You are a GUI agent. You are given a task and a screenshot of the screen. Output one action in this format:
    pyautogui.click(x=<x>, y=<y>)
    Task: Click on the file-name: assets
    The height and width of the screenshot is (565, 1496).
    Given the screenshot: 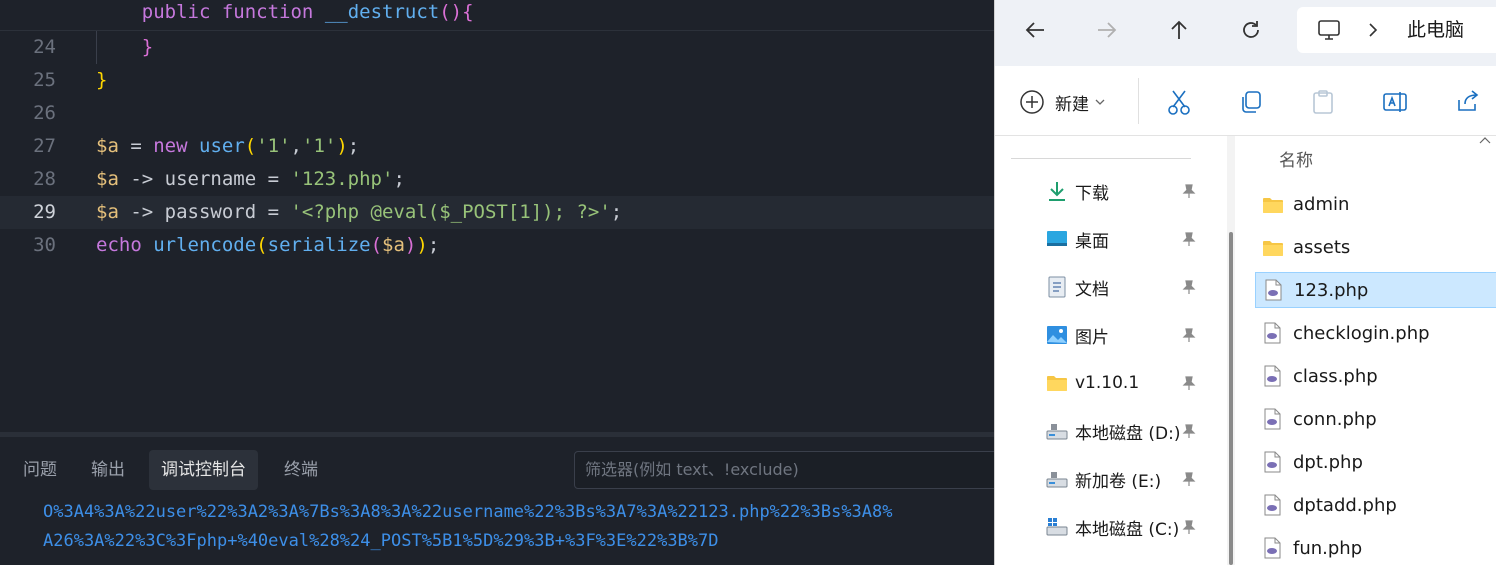 What is the action you would take?
    pyautogui.click(x=1322, y=247)
    